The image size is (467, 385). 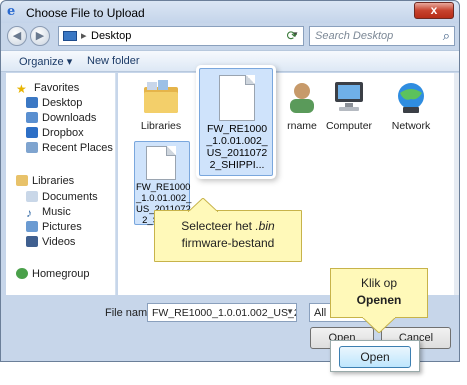 What do you see at coordinates (379, 283) in the screenshot?
I see `callout-line: Klik op` at bounding box center [379, 283].